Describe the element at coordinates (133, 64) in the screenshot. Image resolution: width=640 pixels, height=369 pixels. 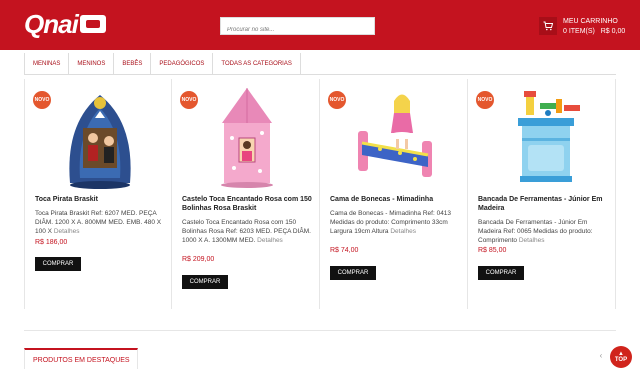
I see `nav-item-bebes: BEBÊS` at that location.